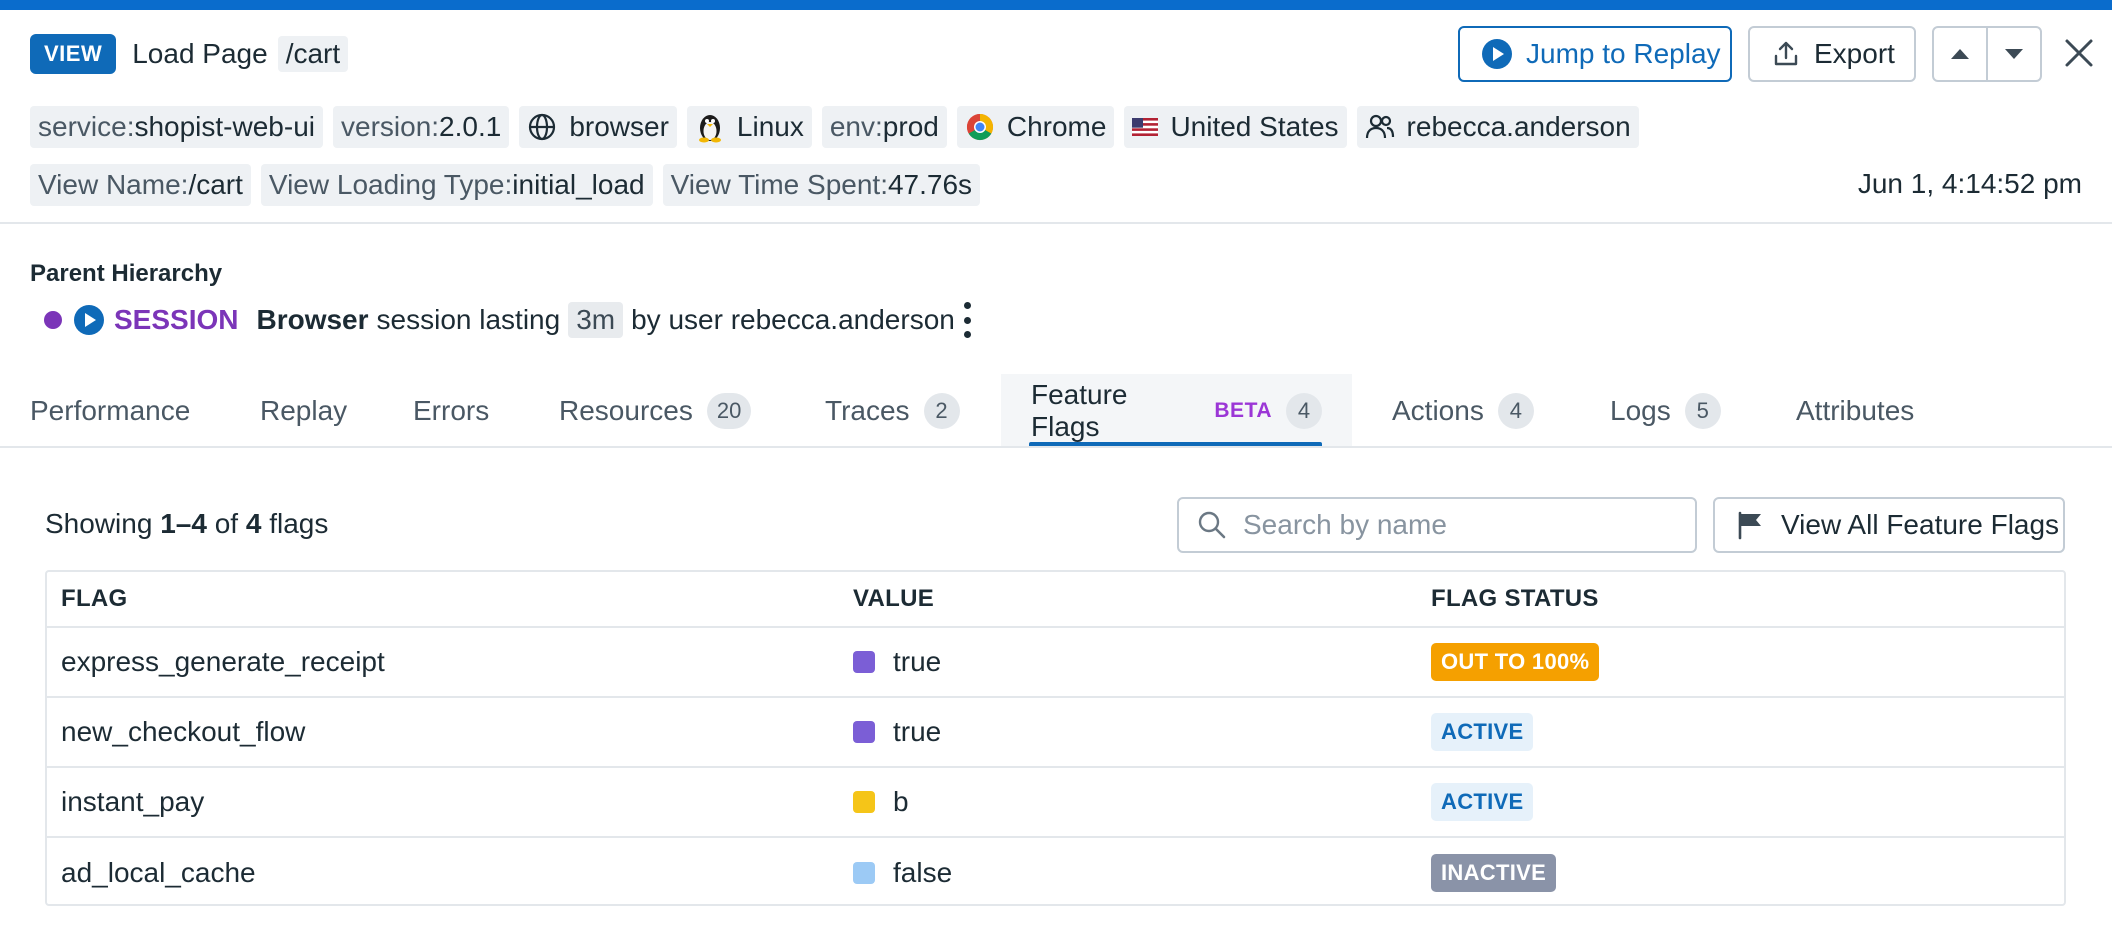 The image size is (2112, 932). I want to click on tab-logs: Logs 5, so click(1665, 411).